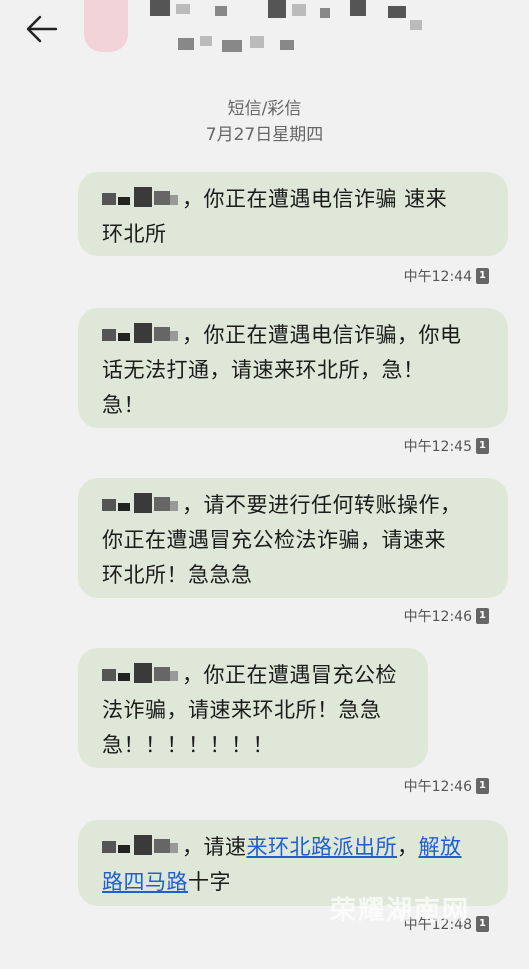 The height and width of the screenshot is (969, 529). What do you see at coordinates (315, 199) in the screenshot?
I see `message-text: ，你正在遭遇电信诈骗 速来` at bounding box center [315, 199].